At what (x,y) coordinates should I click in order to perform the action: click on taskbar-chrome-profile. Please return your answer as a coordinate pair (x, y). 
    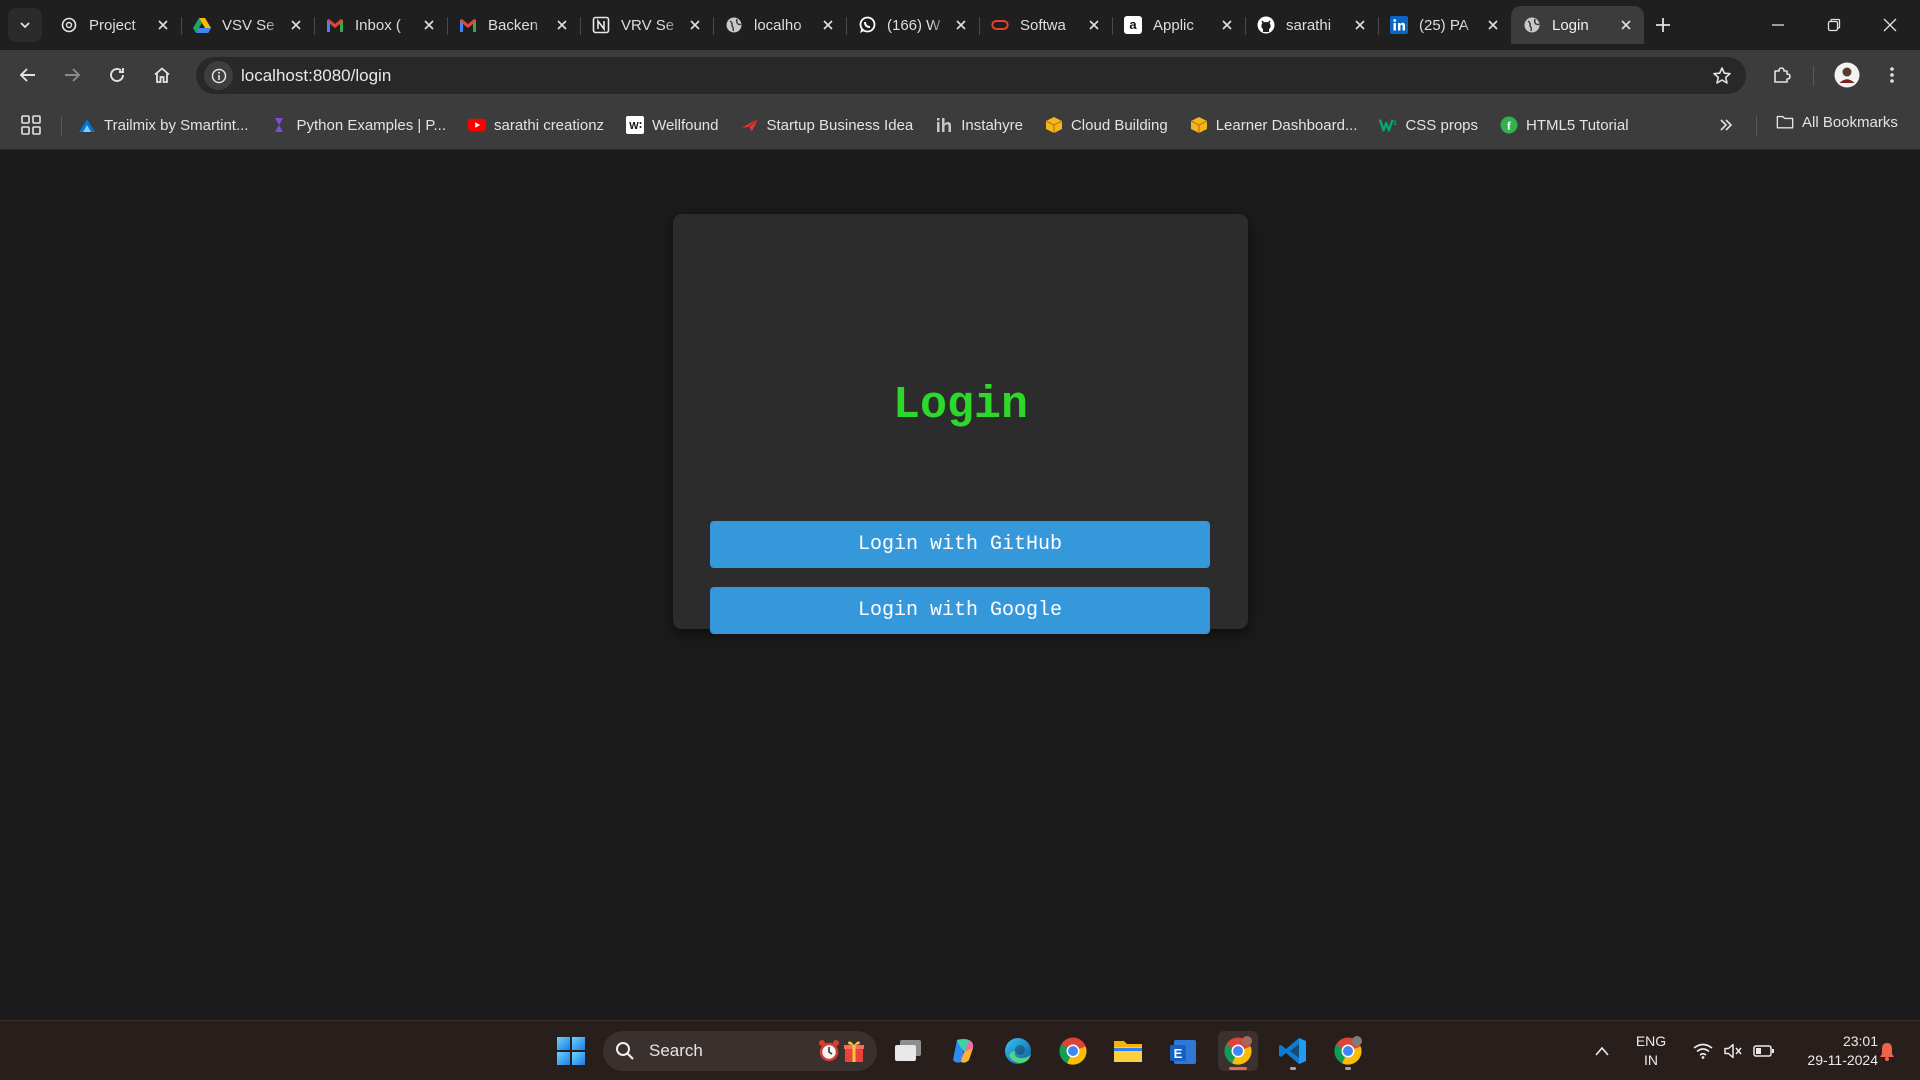
    Looking at the image, I should click on (1348, 1051).